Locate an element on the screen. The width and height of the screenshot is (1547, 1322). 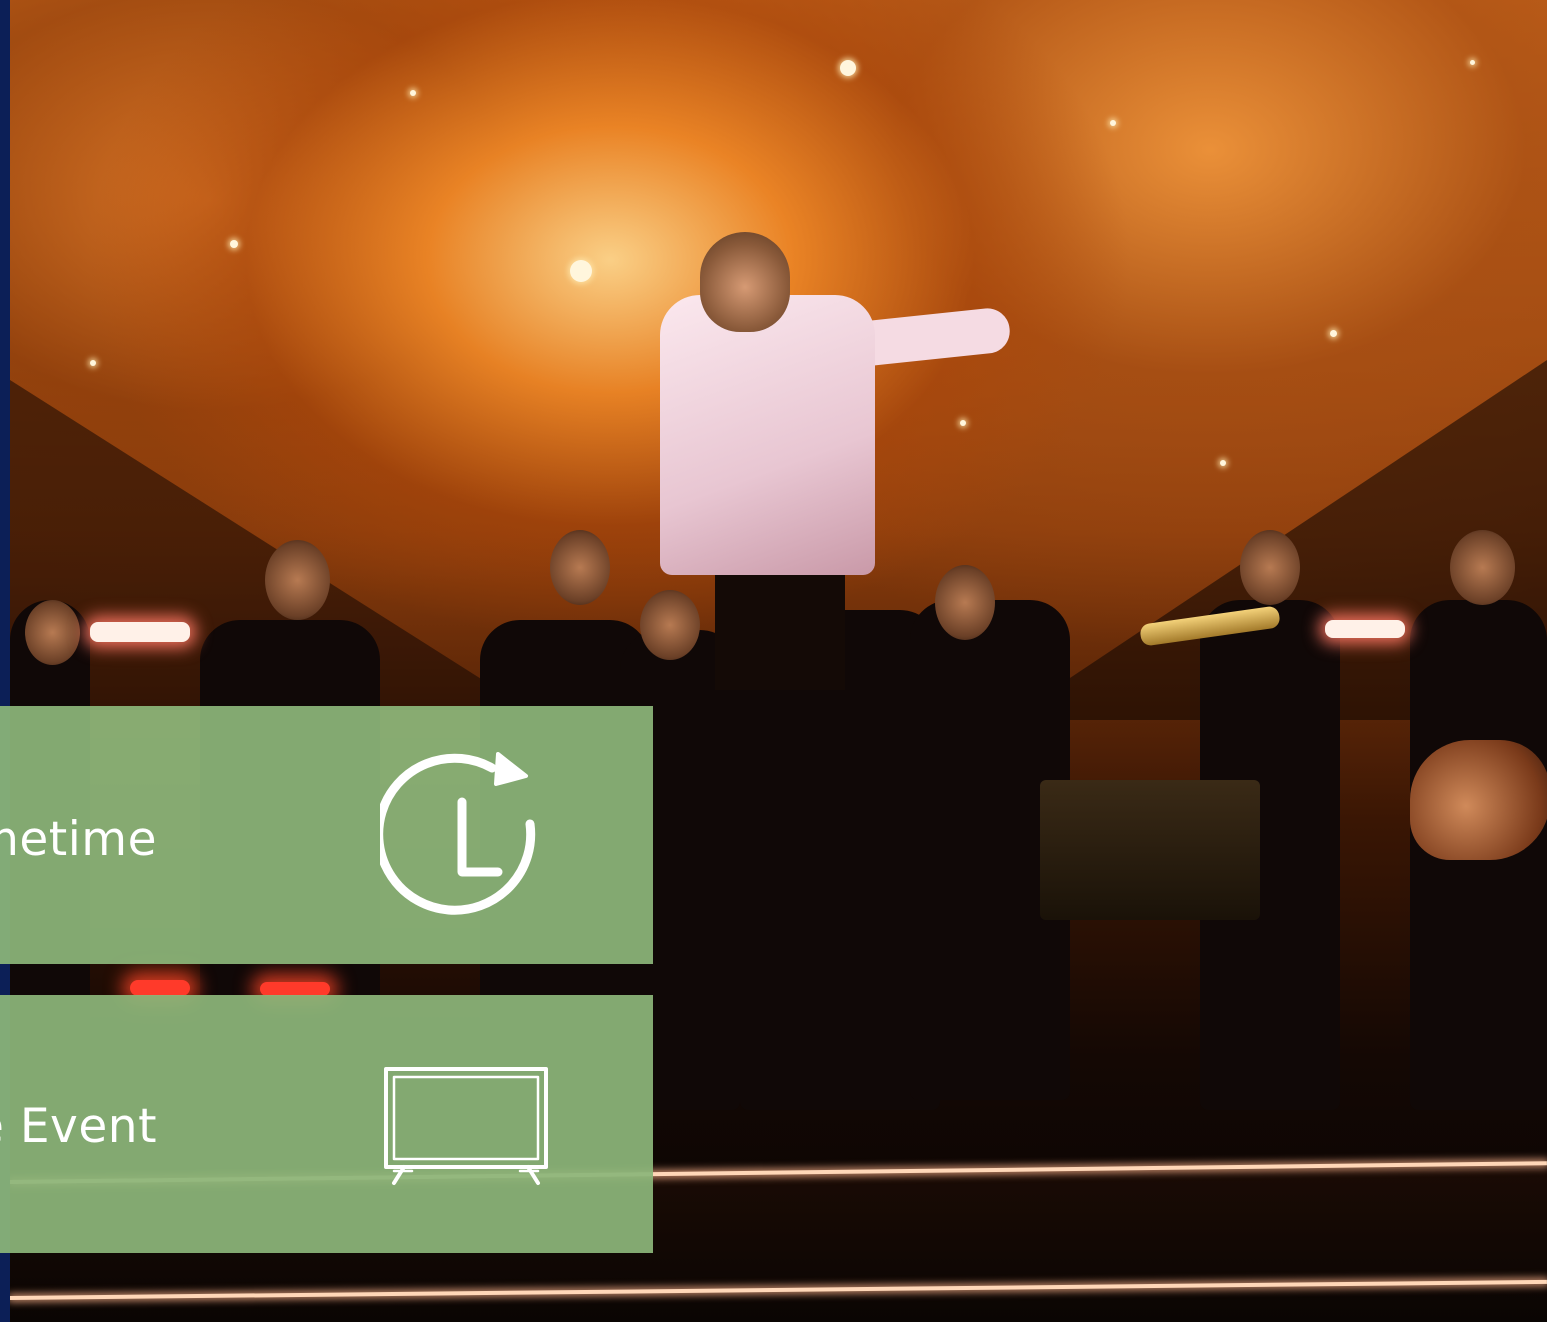
tv-icon is located at coordinates (466, 1126).